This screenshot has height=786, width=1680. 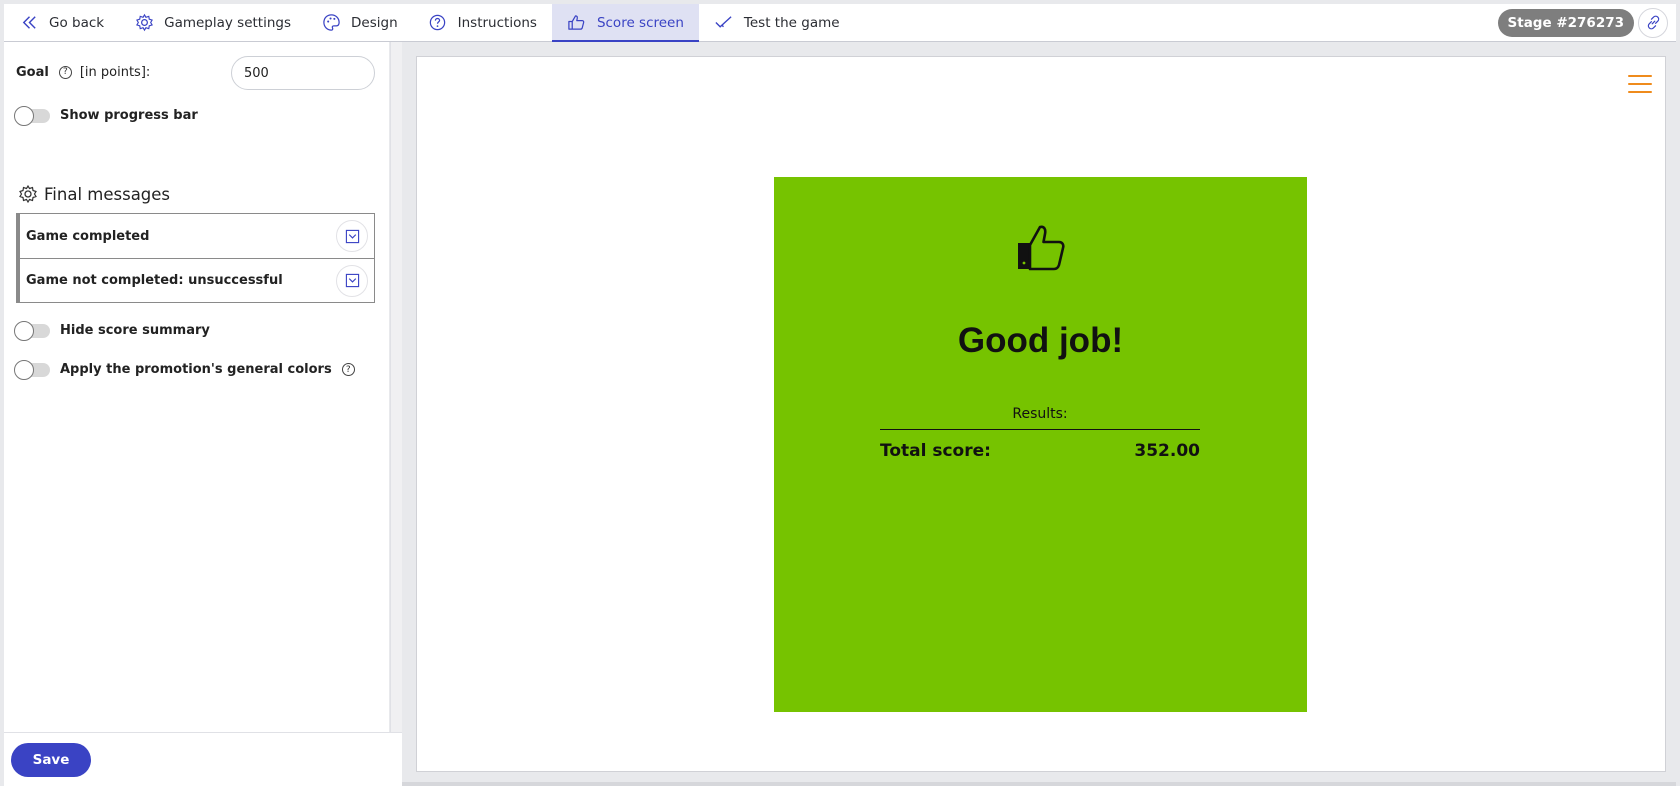 I want to click on link-icon, so click(x=1653, y=22).